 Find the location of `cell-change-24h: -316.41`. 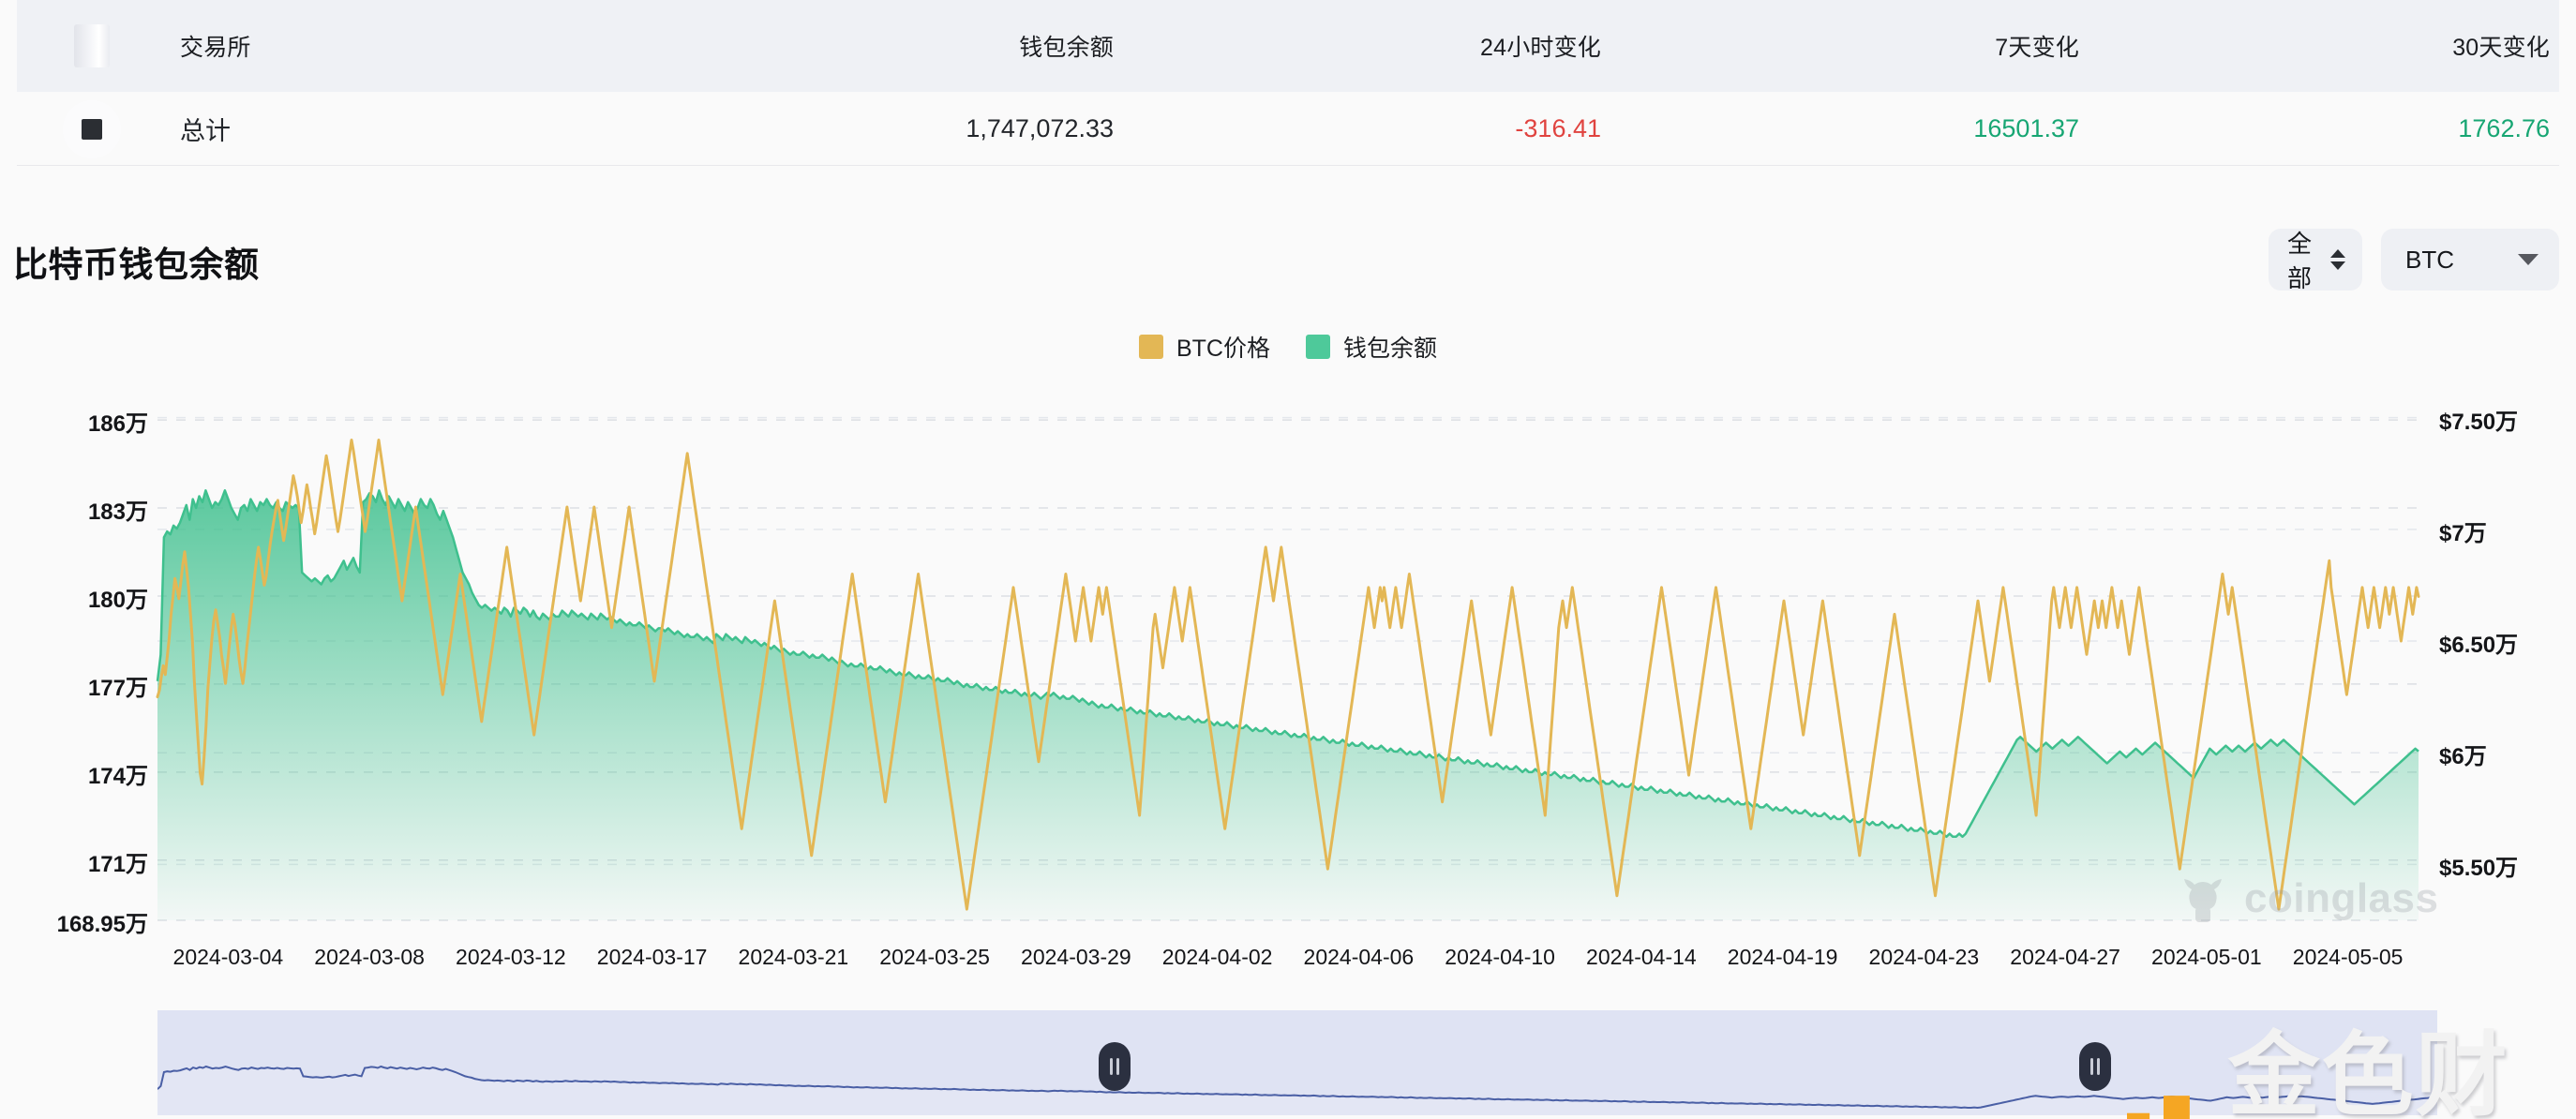

cell-change-24h: -316.41 is located at coordinates (1558, 128).